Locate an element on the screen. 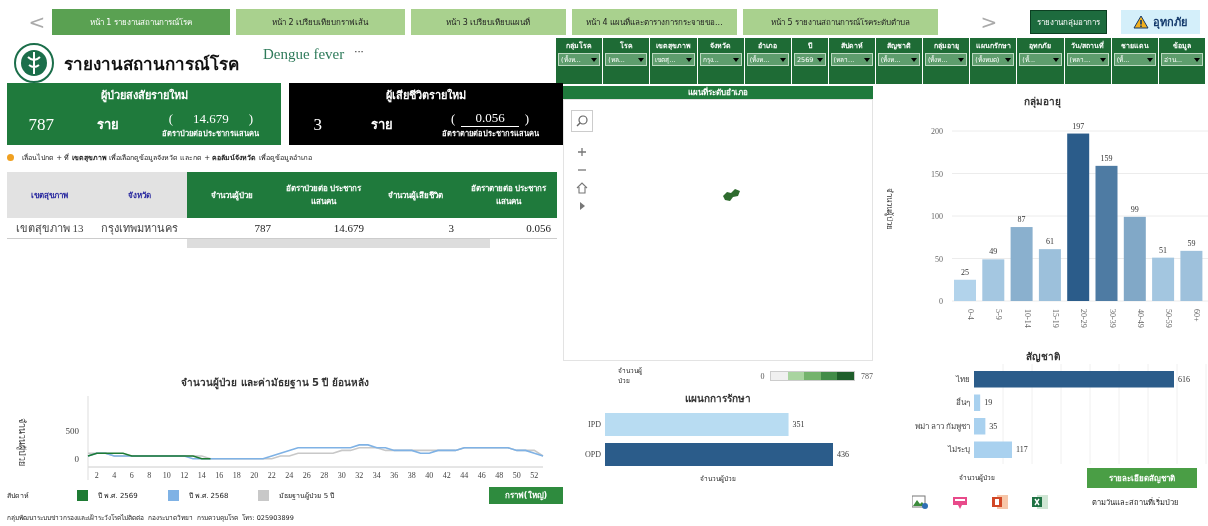 The width and height of the screenshot is (1208, 526). axis-label: 20 is located at coordinates (254, 475).